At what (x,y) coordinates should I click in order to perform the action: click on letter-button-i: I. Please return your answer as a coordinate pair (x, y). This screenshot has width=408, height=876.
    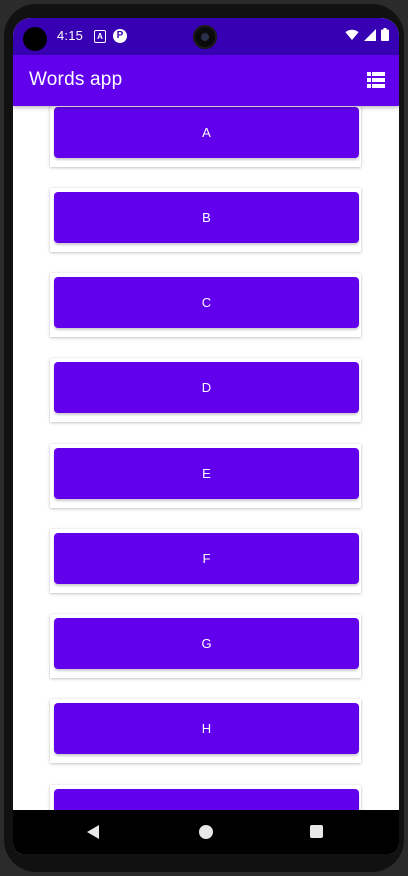
    Looking at the image, I should click on (206, 799).